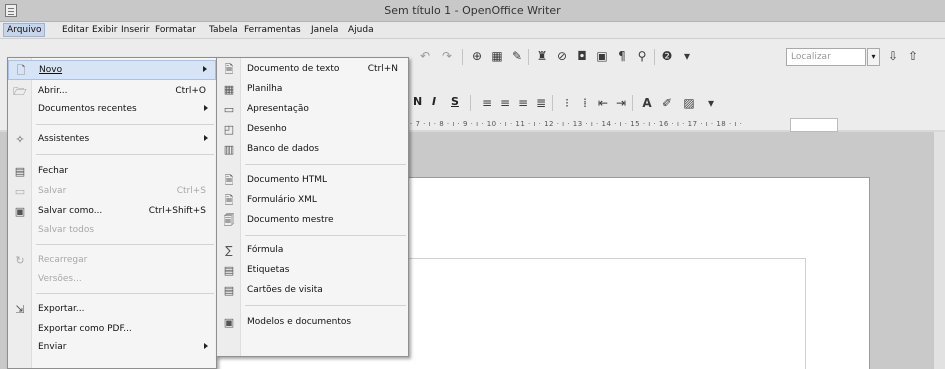 This screenshot has height=369, width=945. I want to click on menu-arquivo: Arquivo, so click(24, 30).